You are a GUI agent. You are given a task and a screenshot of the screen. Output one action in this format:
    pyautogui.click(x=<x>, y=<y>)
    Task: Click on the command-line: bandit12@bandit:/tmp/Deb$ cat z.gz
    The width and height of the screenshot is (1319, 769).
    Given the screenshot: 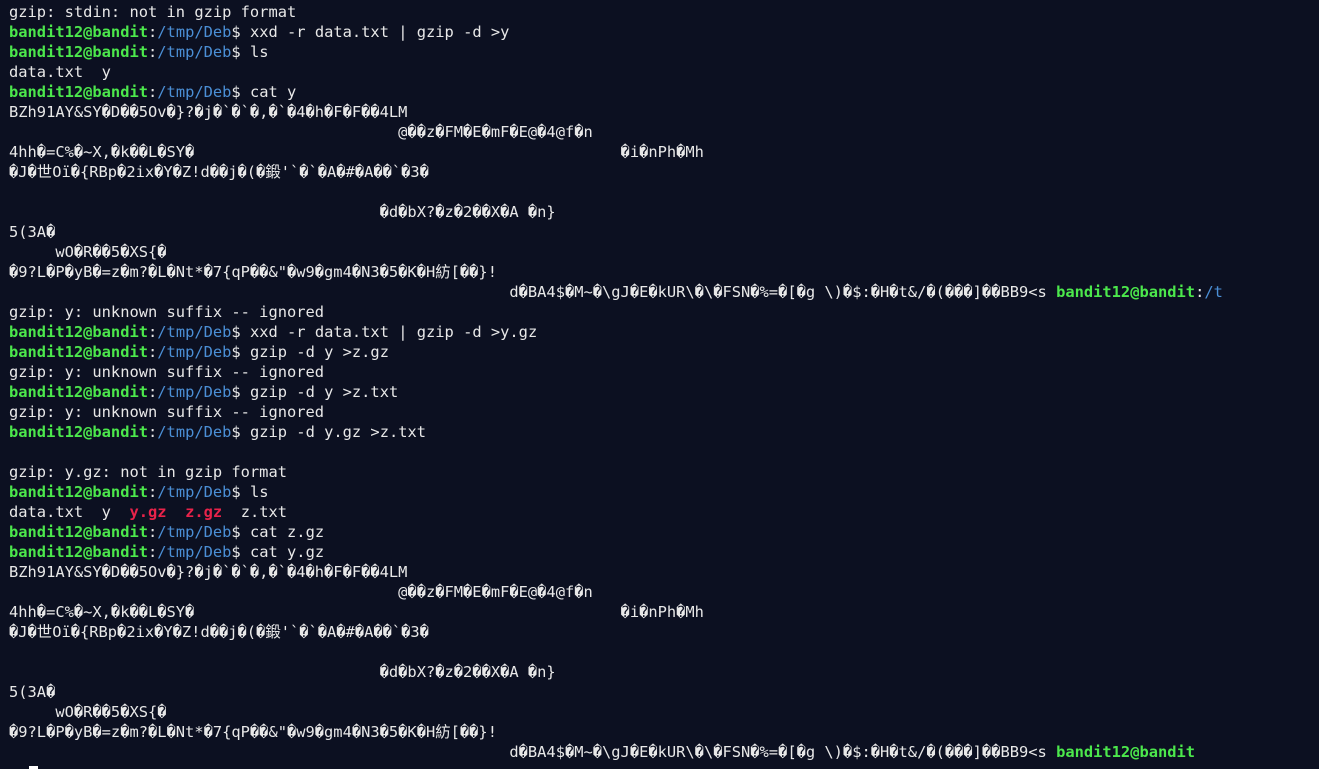 What is the action you would take?
    pyautogui.click(x=664, y=532)
    